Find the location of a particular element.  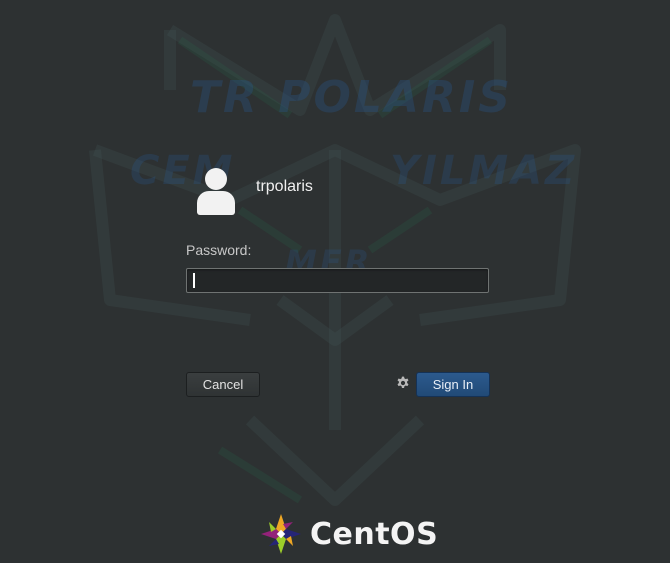

user-avatar-icon is located at coordinates (216, 192).